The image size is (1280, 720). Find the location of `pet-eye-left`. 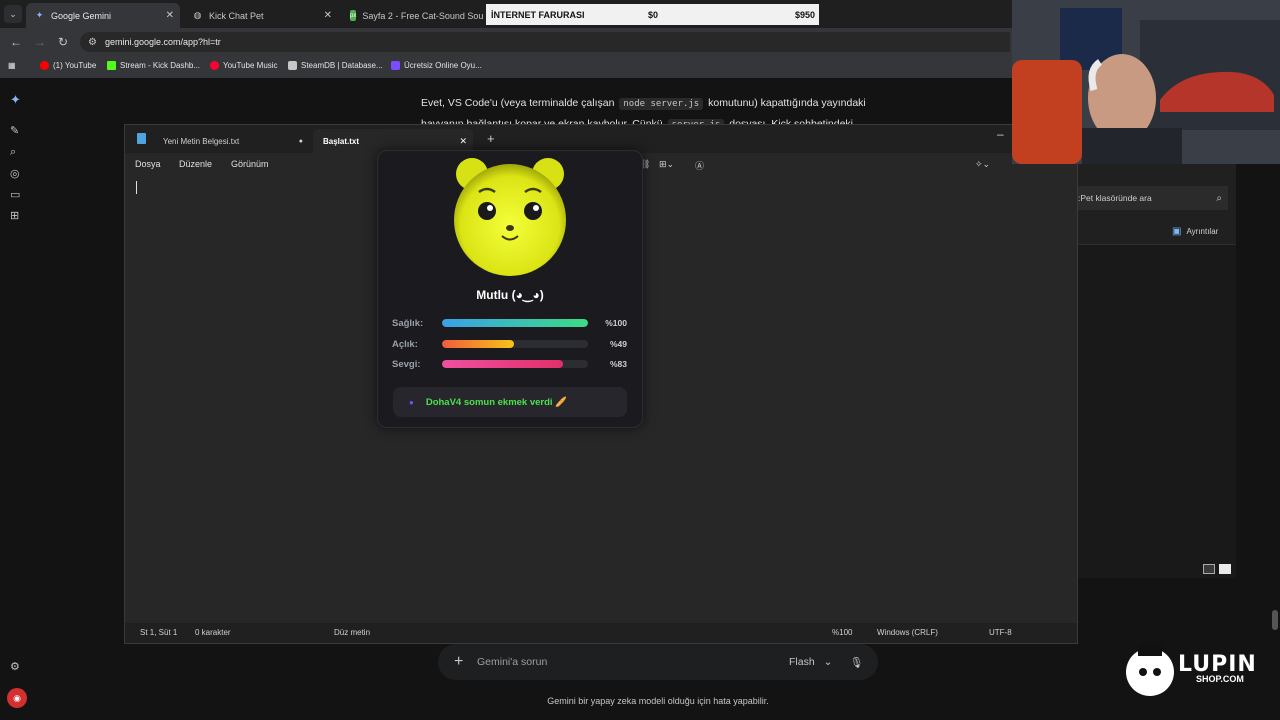

pet-eye-left is located at coordinates (487, 211).